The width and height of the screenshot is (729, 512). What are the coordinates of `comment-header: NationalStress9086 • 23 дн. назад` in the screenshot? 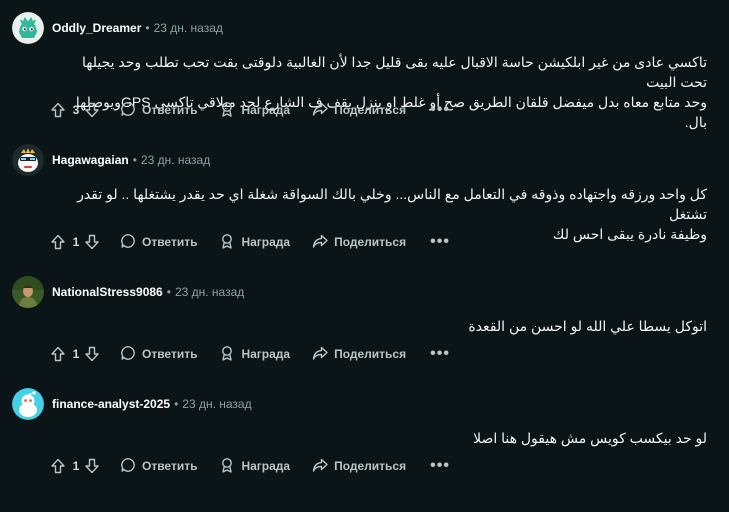 It's located at (128, 292).